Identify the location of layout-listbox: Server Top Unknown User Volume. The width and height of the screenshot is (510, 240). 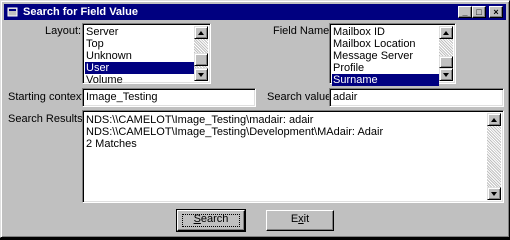
(146, 54).